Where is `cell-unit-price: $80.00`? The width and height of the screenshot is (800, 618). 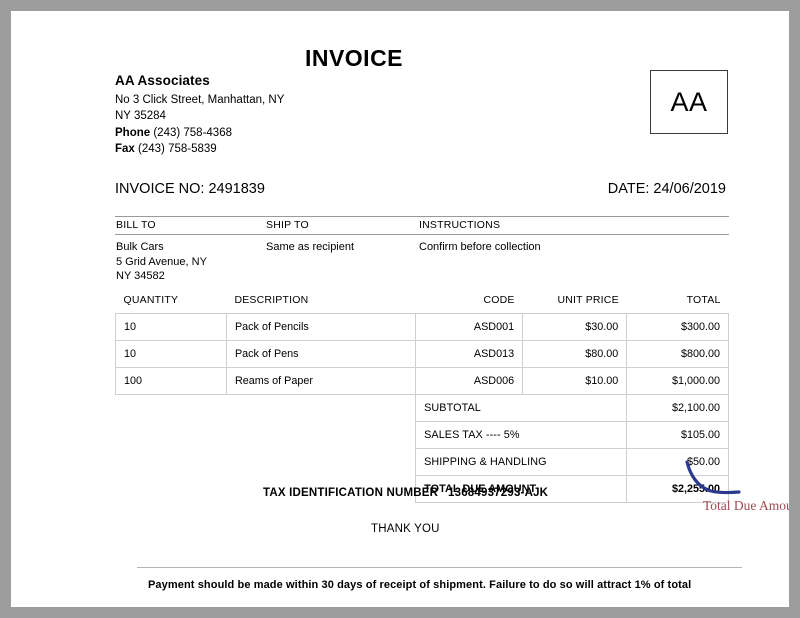
cell-unit-price: $80.00 is located at coordinates (575, 354).